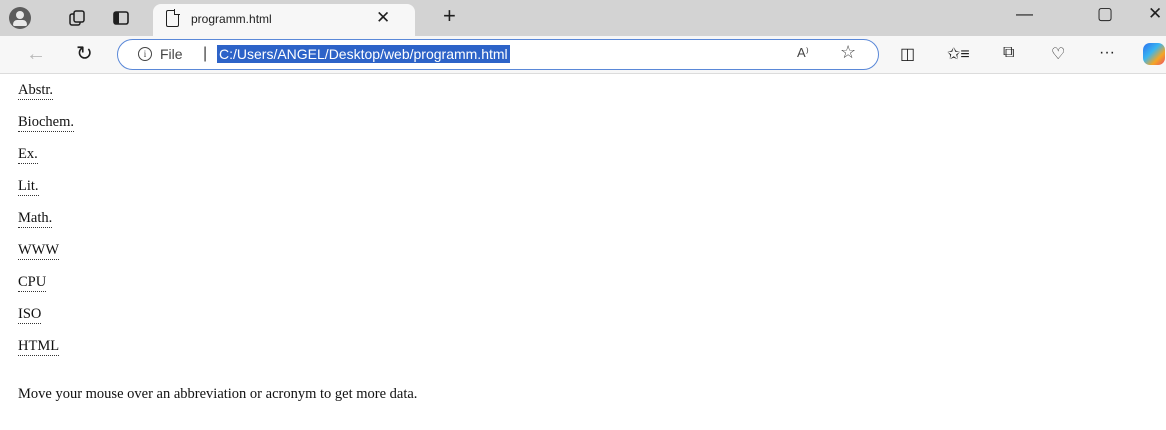  Describe the element at coordinates (1154, 54) in the screenshot. I see `copilot-icon` at that location.